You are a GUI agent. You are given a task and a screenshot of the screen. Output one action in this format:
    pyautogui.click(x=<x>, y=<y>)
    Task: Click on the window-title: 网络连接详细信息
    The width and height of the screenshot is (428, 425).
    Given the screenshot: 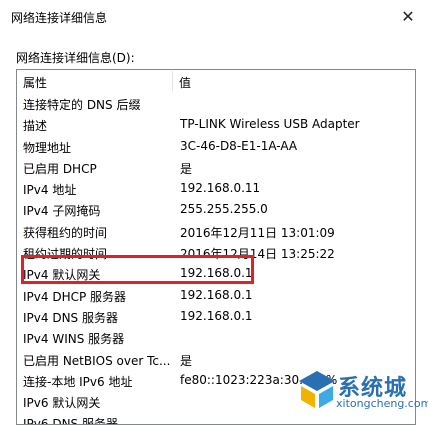 What is the action you would take?
    pyautogui.click(x=59, y=18)
    